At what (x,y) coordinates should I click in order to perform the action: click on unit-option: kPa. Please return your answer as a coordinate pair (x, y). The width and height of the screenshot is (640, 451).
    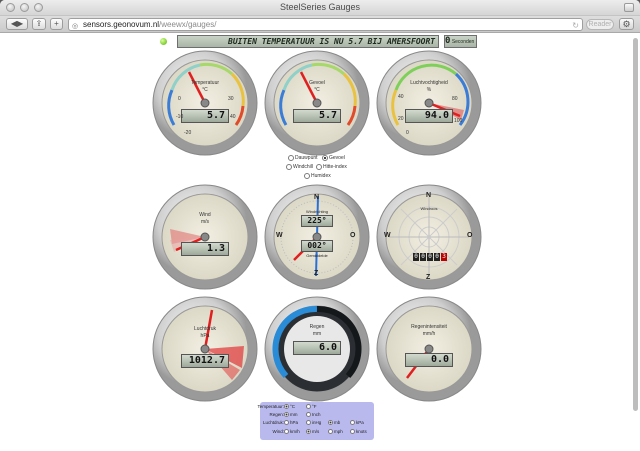
    Looking at the image, I should click on (357, 422).